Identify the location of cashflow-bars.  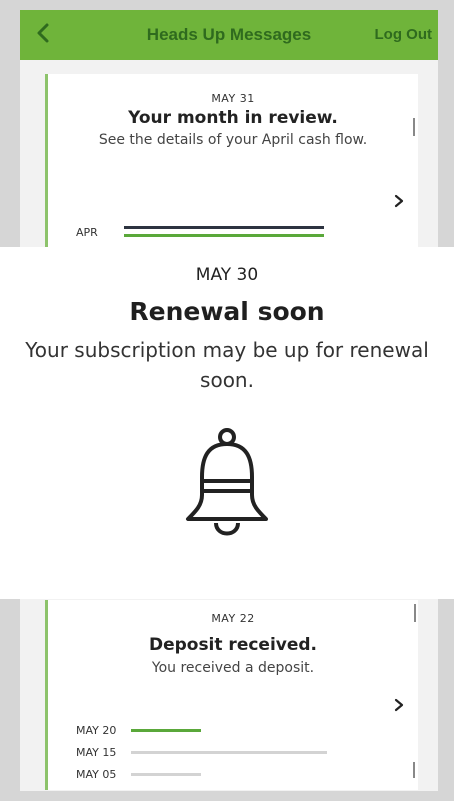
(224, 232).